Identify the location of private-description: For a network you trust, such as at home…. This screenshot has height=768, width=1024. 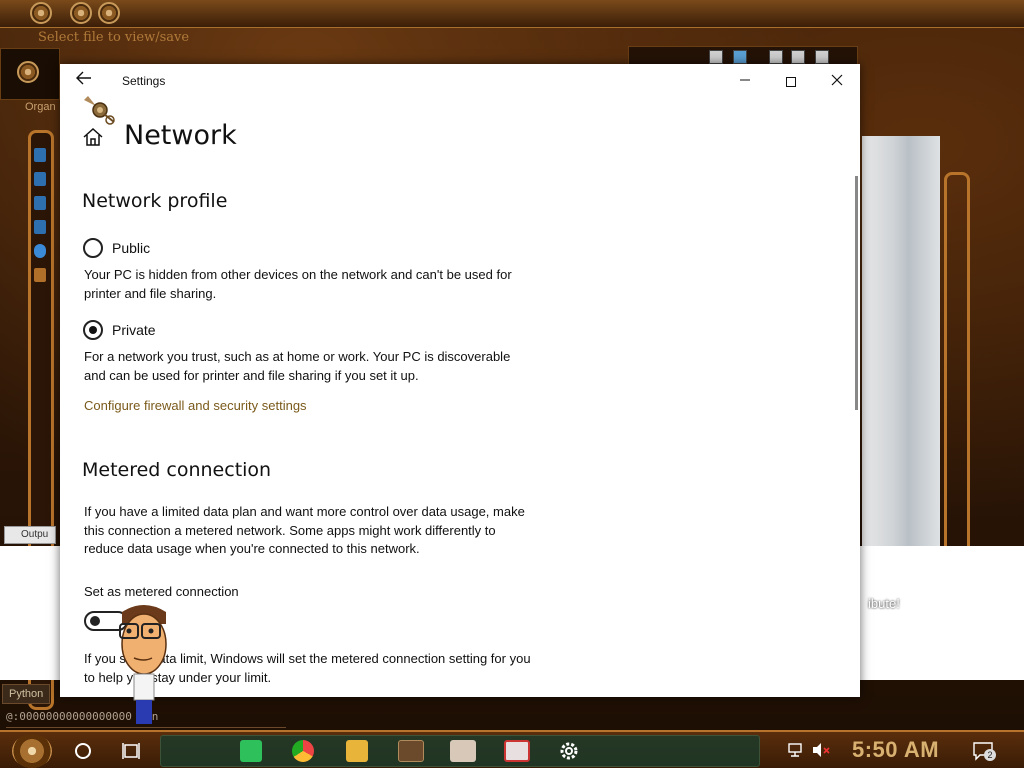
(297, 366).